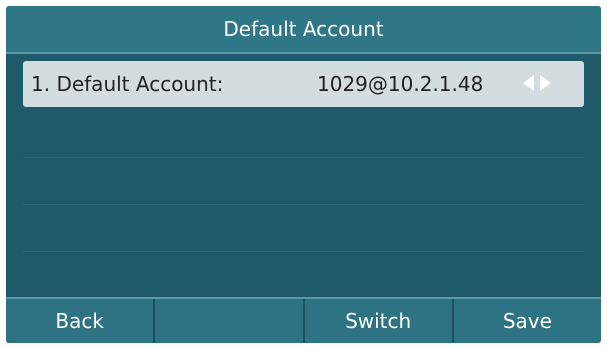 This screenshot has width=607, height=349. What do you see at coordinates (527, 321) in the screenshot?
I see `save-softkey: Save` at bounding box center [527, 321].